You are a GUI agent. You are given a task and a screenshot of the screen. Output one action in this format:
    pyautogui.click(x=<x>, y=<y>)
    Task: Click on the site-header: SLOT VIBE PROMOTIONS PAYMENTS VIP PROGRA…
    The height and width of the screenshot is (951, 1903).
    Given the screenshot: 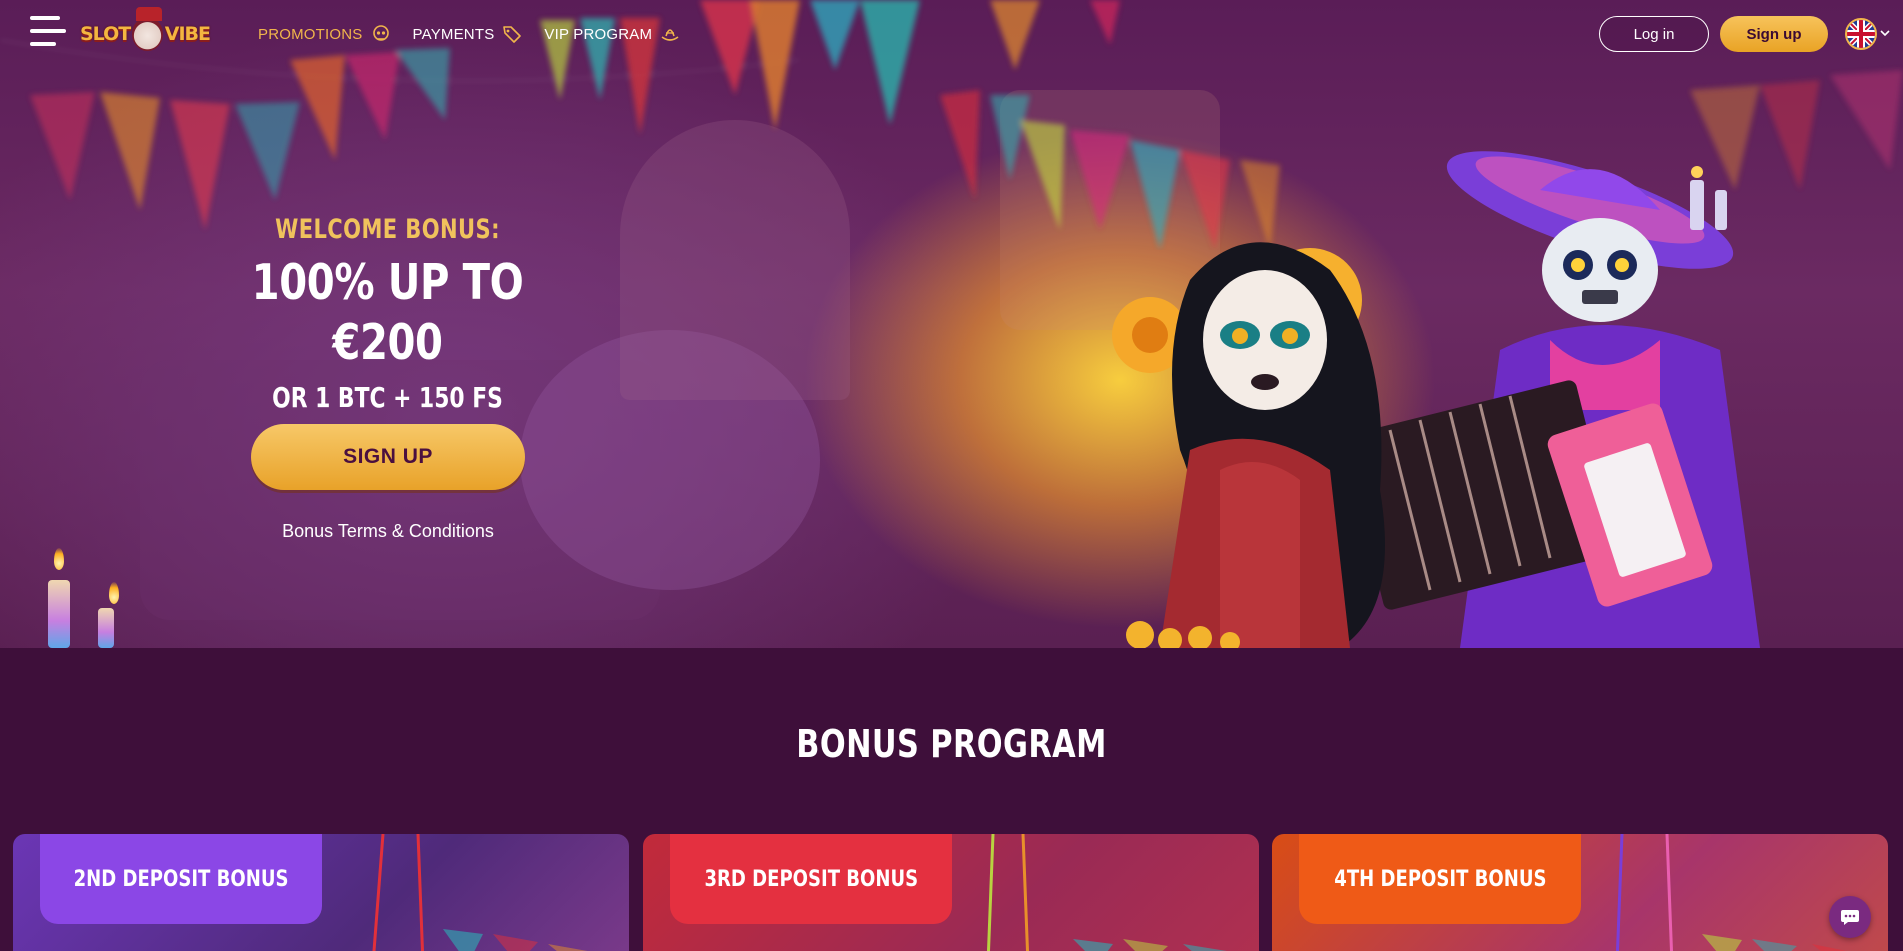 What is the action you would take?
    pyautogui.click(x=951, y=34)
    